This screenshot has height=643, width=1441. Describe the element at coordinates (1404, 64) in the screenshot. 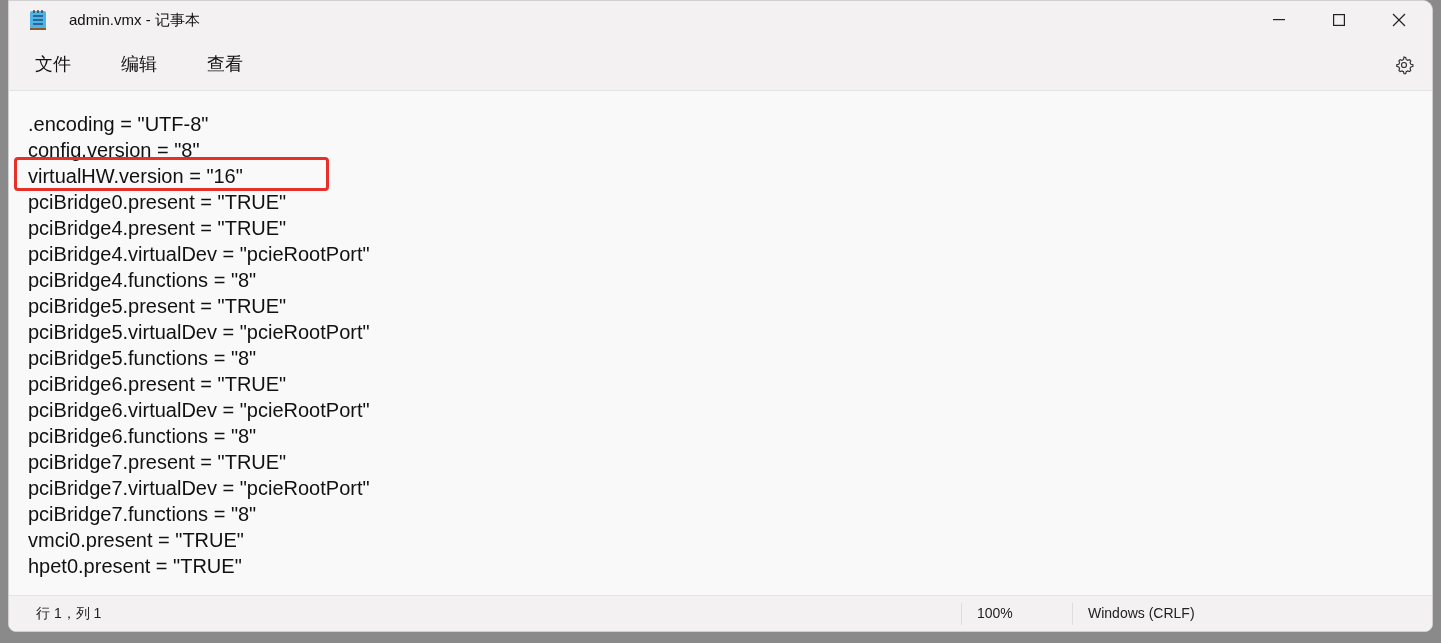

I see `settings-icon` at that location.